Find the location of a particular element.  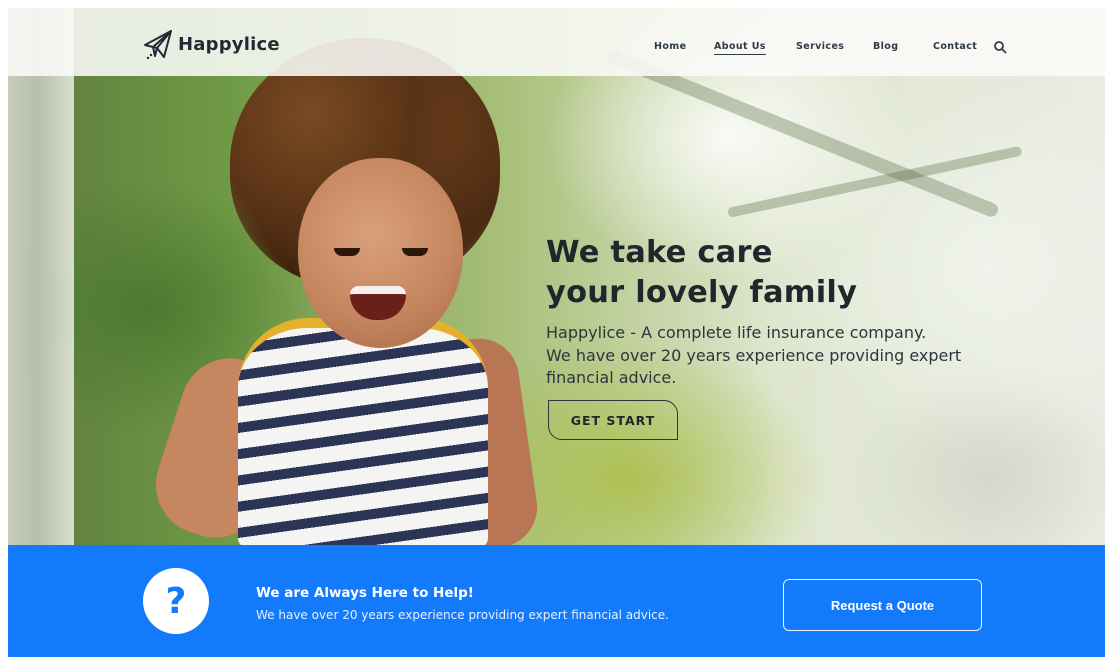

main-nav: Home About Us Services Blog Contact is located at coordinates (556, 42).